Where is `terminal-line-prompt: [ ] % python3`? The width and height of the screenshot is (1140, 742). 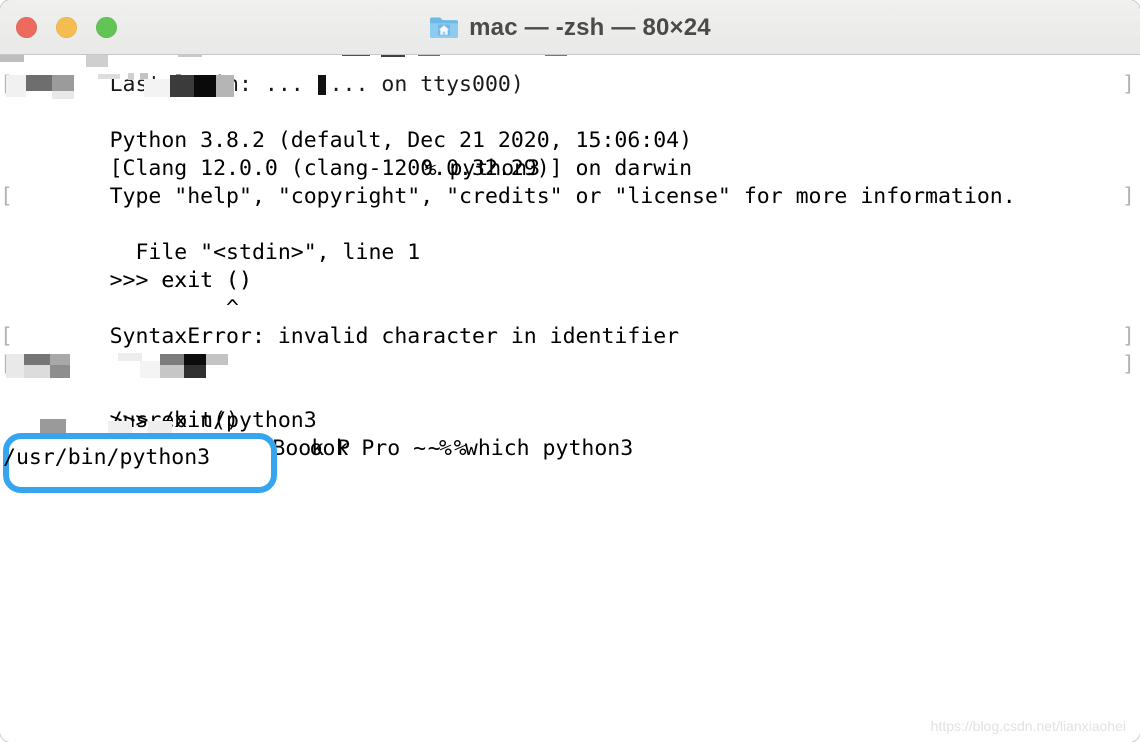
terminal-line-prompt: [ ] % python3 is located at coordinates (570, 126).